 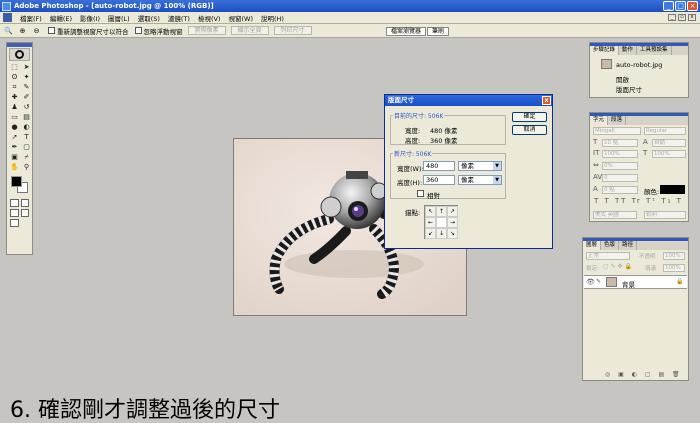 I want to click on eye-icon: 👁, so click(x=590, y=282).